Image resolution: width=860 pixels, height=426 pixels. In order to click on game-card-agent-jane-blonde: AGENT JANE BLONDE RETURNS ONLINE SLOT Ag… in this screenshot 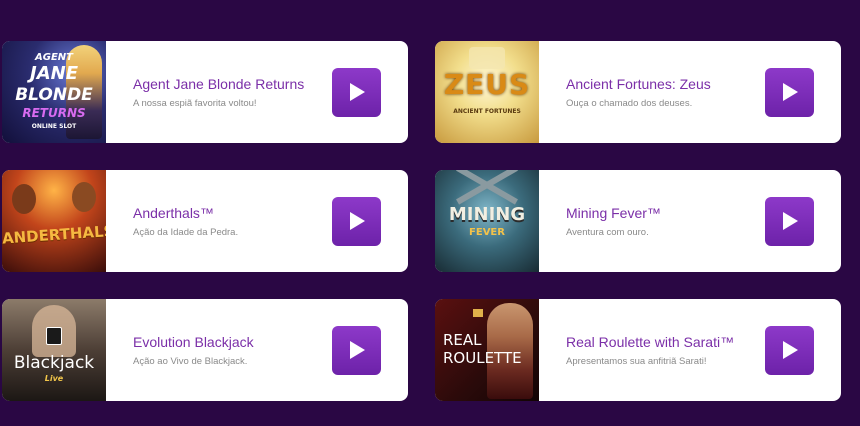, I will do `click(205, 92)`.